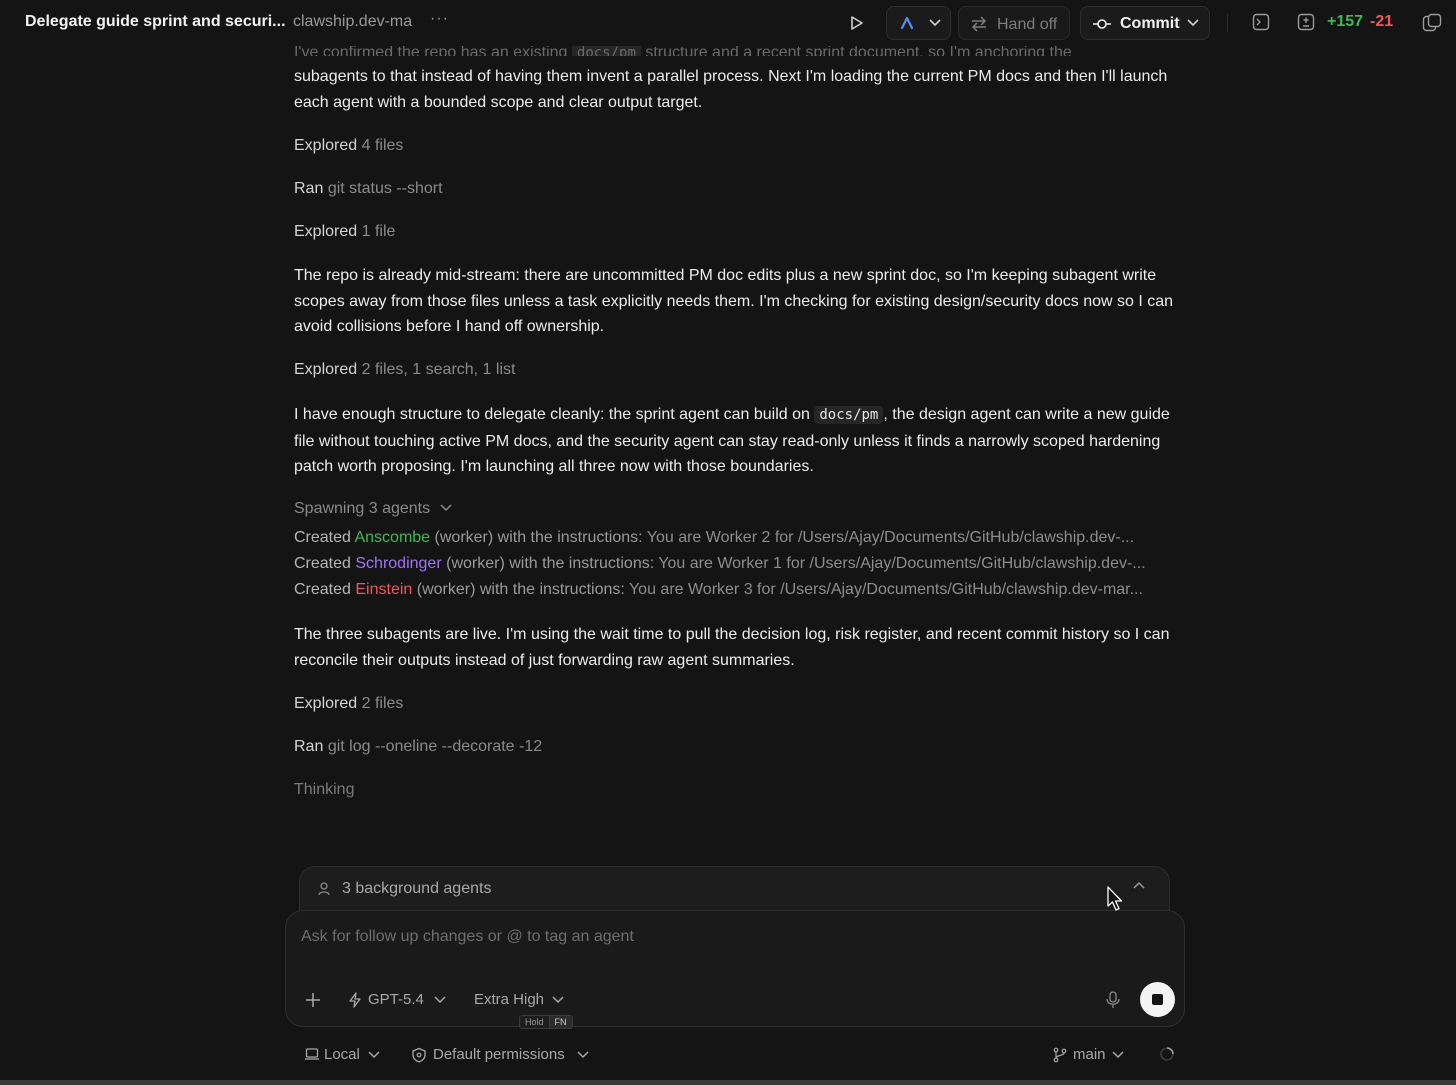 The image size is (1456, 1085). I want to click on agent-name: Einstein, so click(384, 589).